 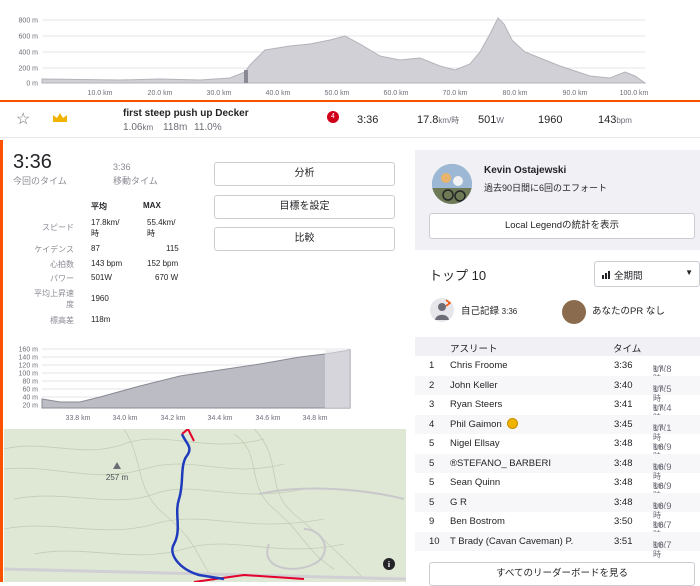 What do you see at coordinates (562, 226) in the screenshot?
I see `local-legend-stats-button: Local Legendの統計を表示` at bounding box center [562, 226].